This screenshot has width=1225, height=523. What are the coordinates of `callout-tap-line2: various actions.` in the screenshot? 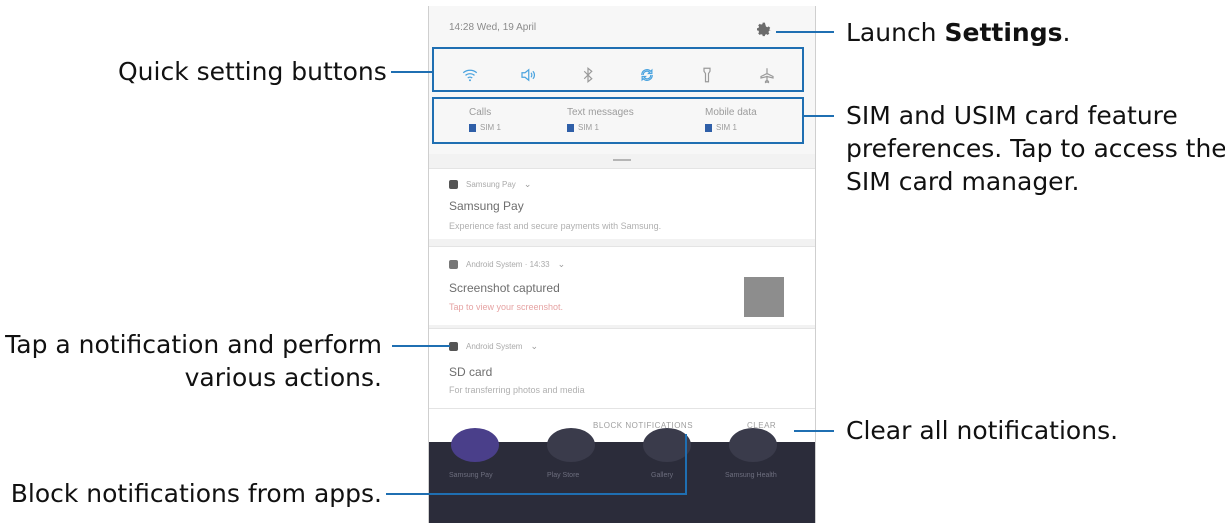 It's located at (283, 377).